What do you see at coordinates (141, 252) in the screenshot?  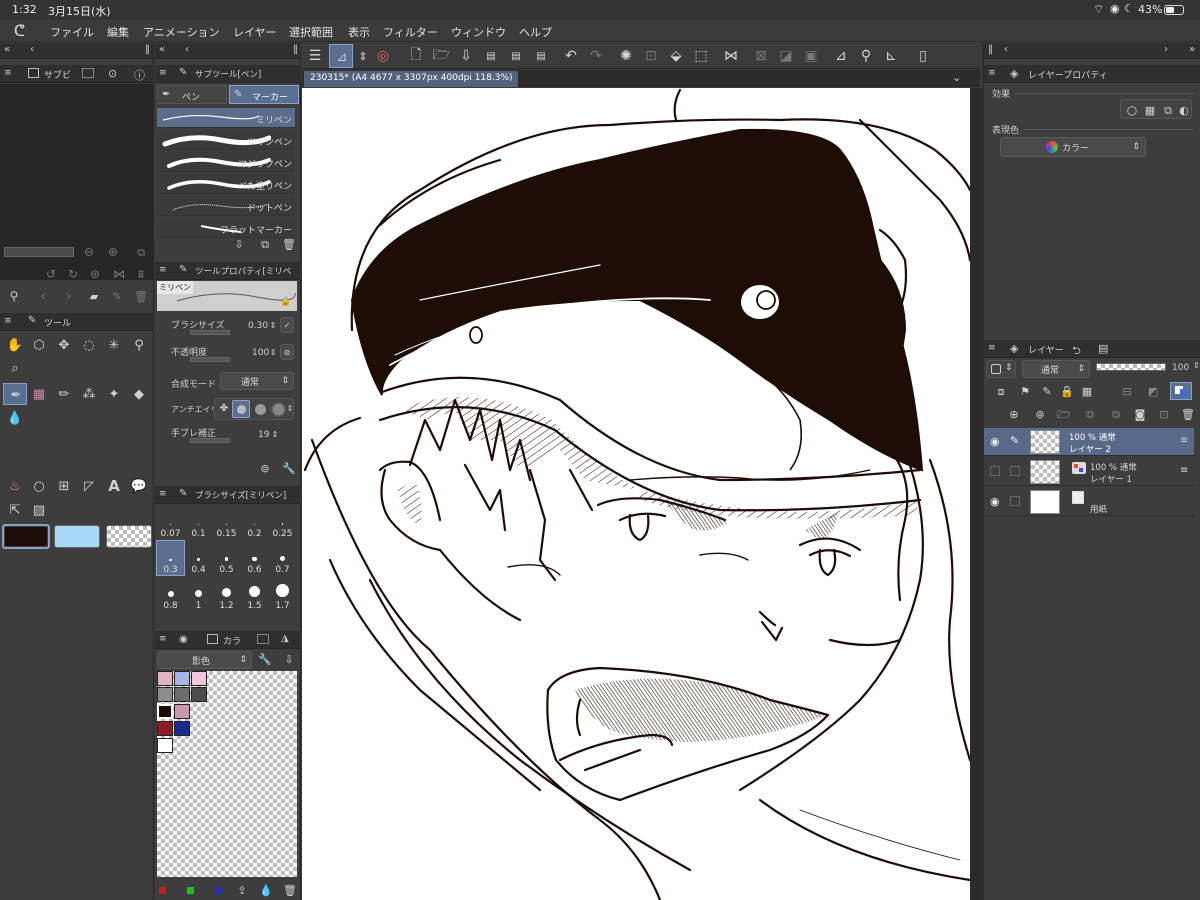 I see `fit-icon: ⧉` at bounding box center [141, 252].